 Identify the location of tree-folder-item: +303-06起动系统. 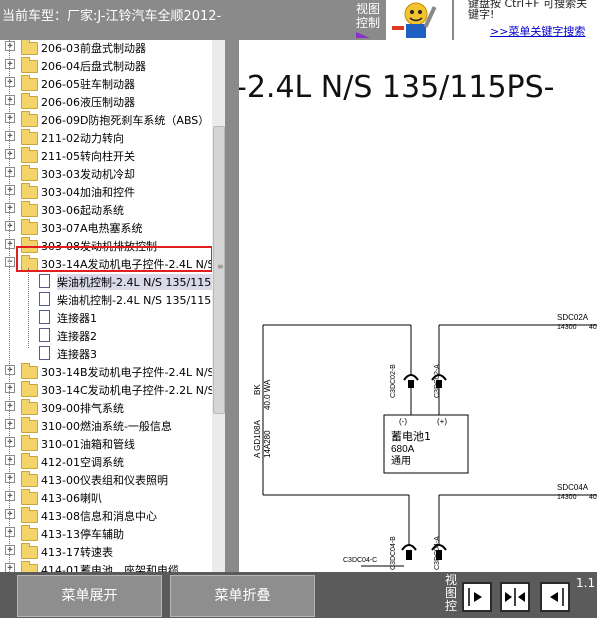
(106, 208).